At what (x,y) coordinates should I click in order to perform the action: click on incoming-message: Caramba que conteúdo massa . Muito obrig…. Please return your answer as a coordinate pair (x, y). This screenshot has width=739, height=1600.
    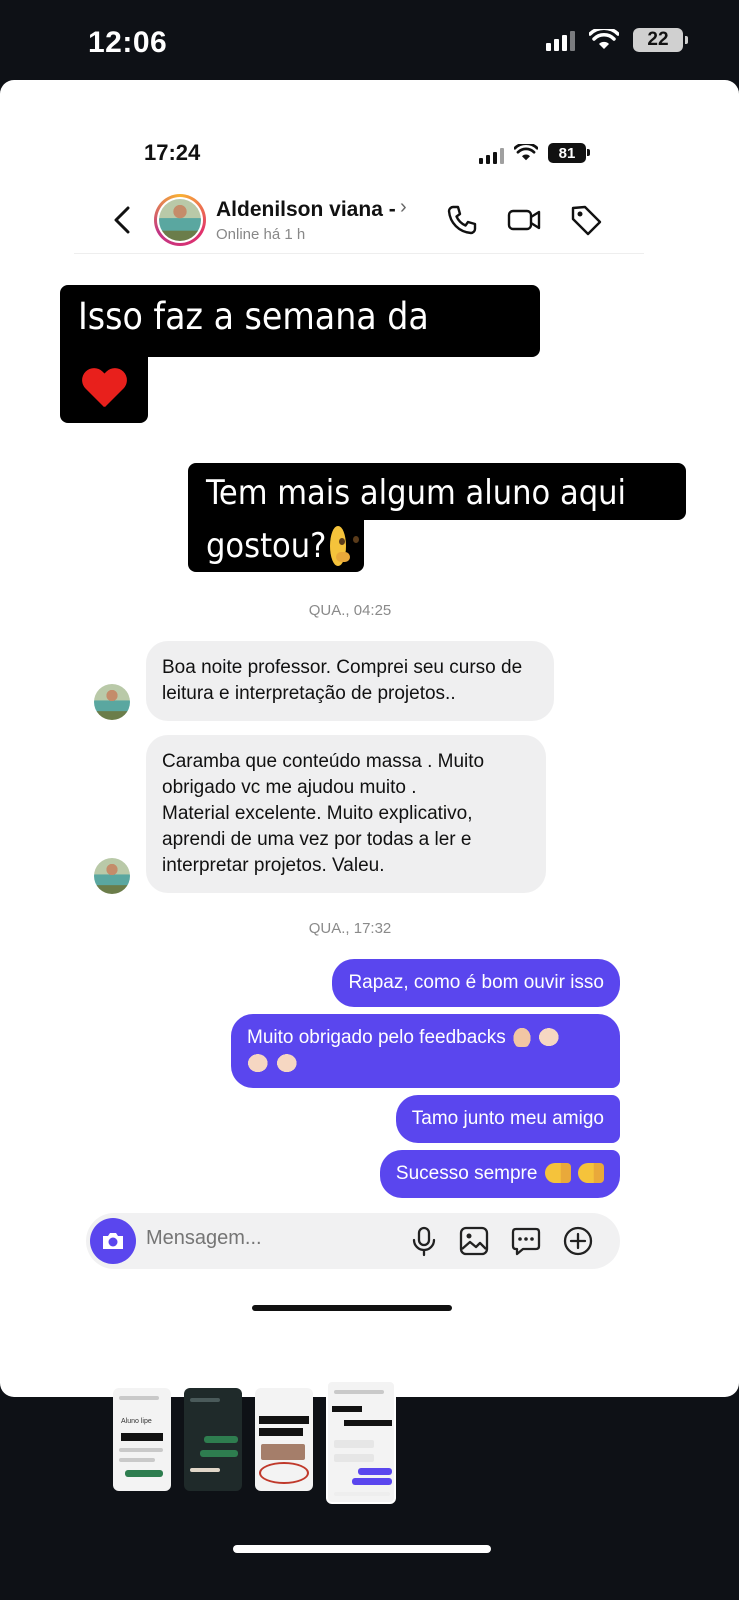
    Looking at the image, I should click on (346, 814).